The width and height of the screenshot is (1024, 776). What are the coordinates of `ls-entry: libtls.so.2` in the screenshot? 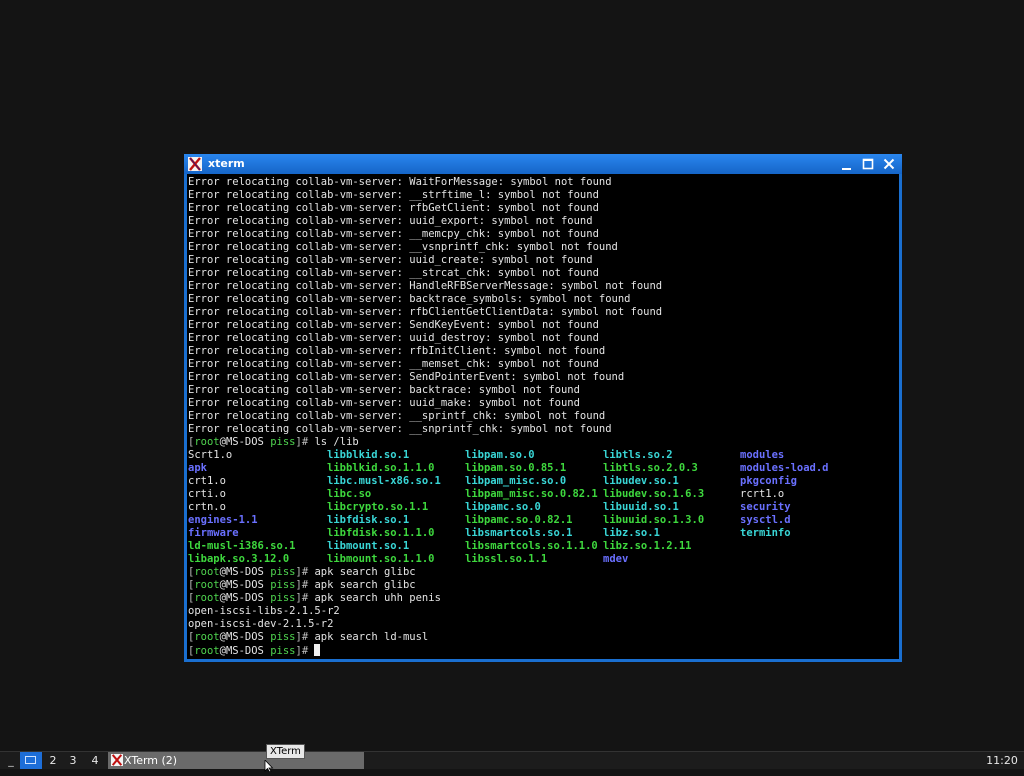 It's located at (638, 455).